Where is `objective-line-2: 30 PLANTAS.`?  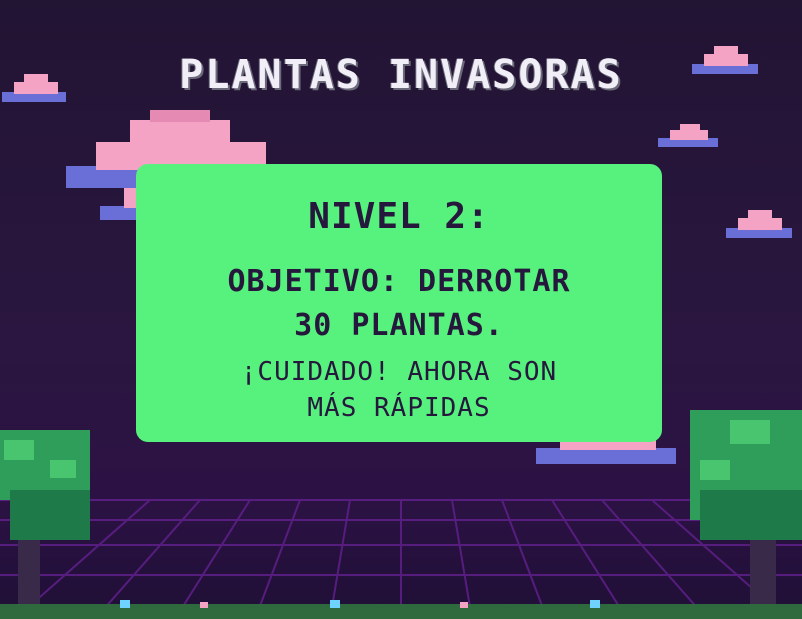
objective-line-2: 30 PLANTAS. is located at coordinates (399, 325).